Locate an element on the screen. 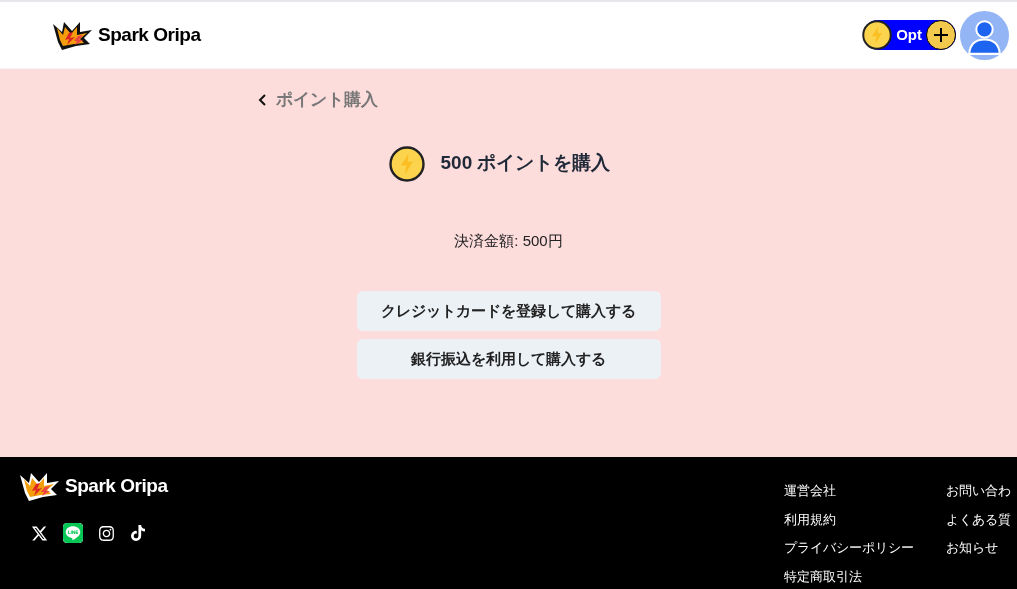  logo-text: Spark Oripa is located at coordinates (149, 34).